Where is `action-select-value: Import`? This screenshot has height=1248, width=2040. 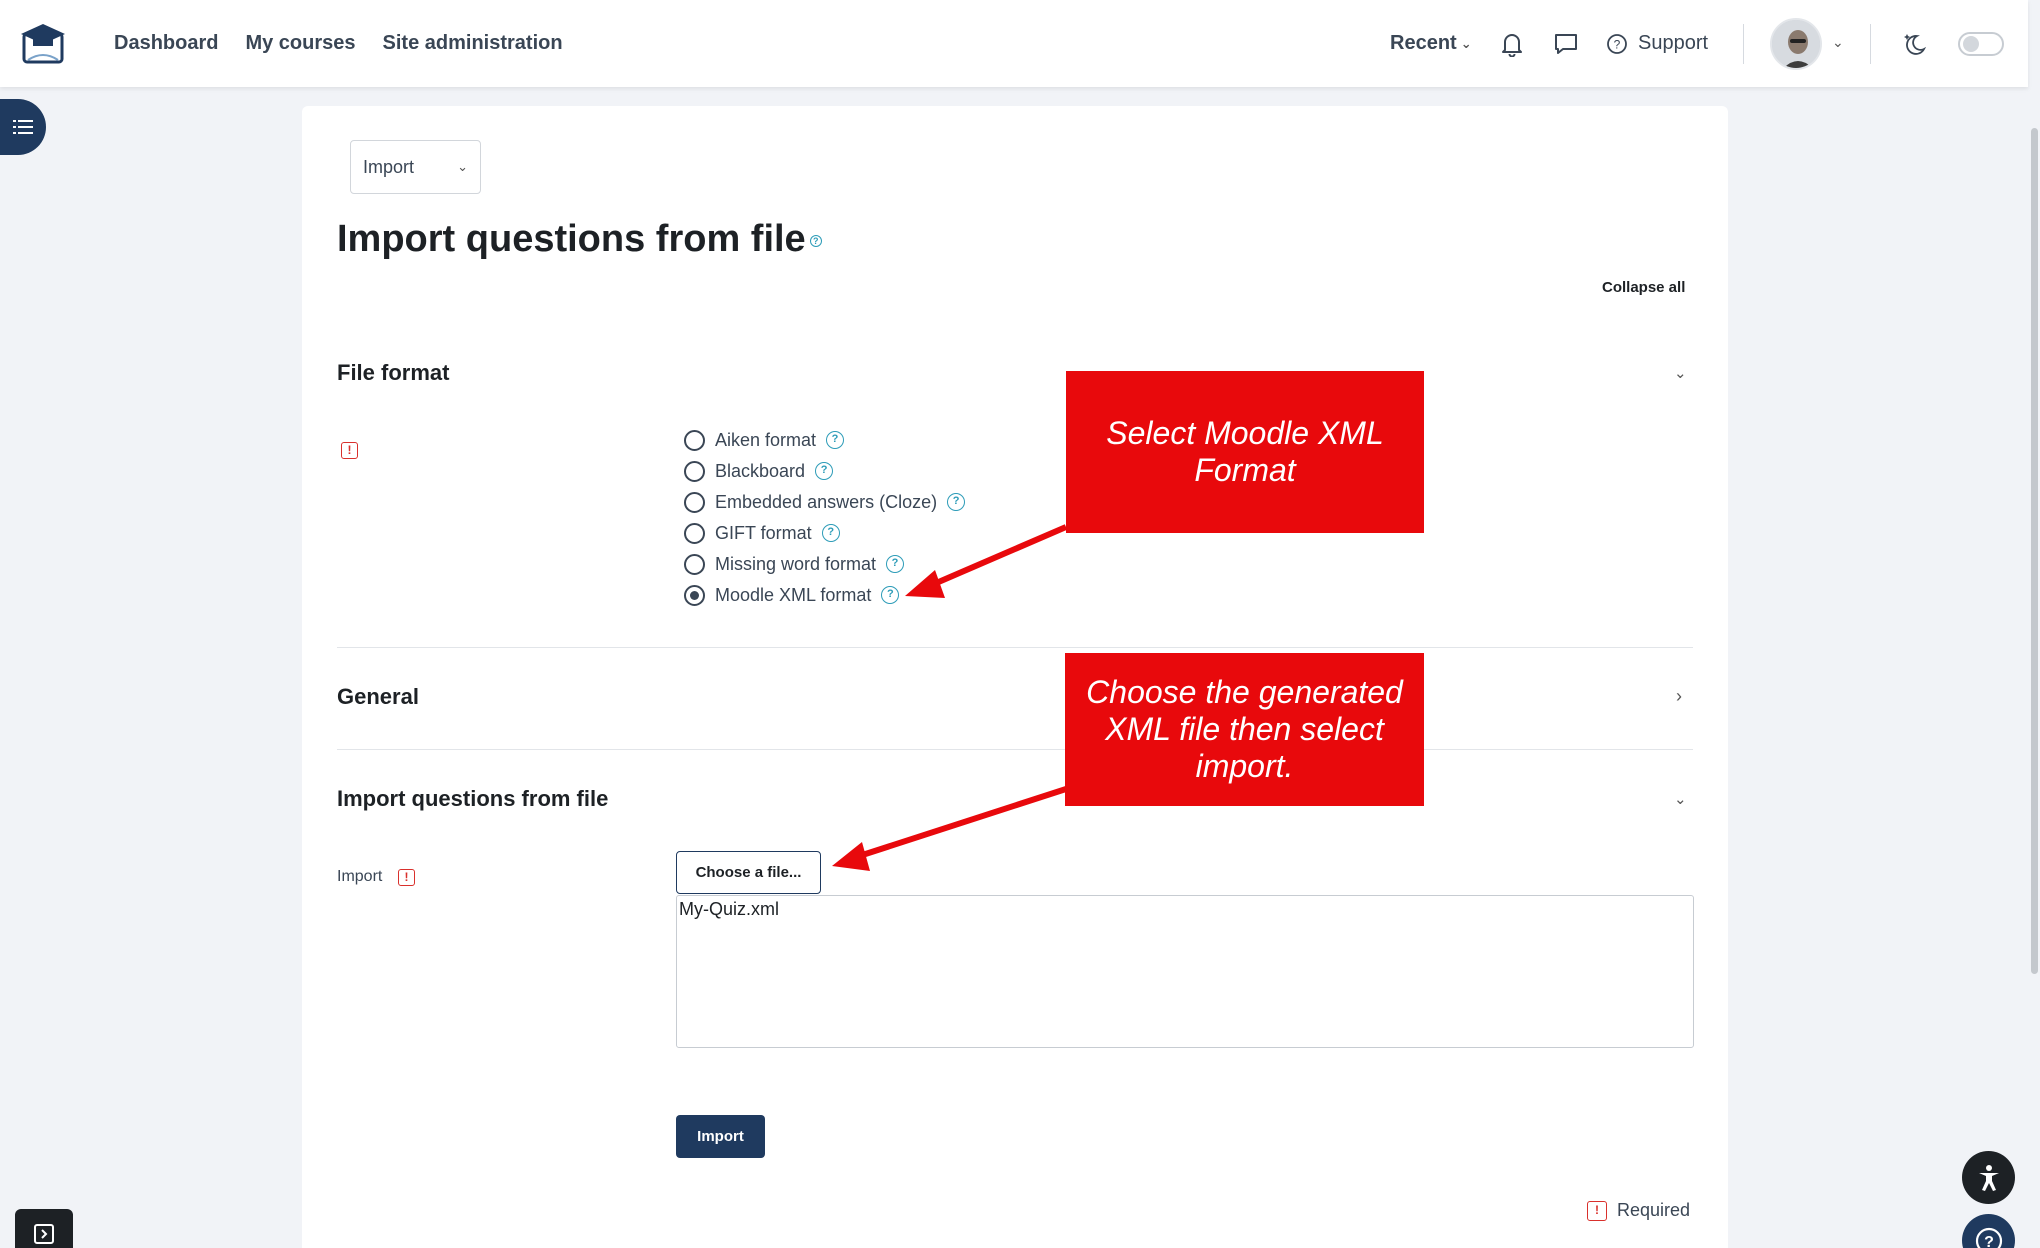 action-select-value: Import is located at coordinates (389, 166).